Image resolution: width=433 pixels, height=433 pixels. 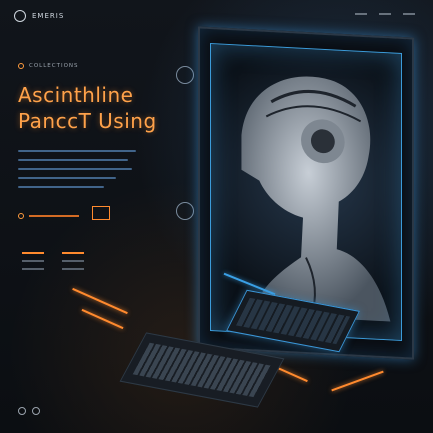 I want to click on top-nav, so click(x=385, y=14).